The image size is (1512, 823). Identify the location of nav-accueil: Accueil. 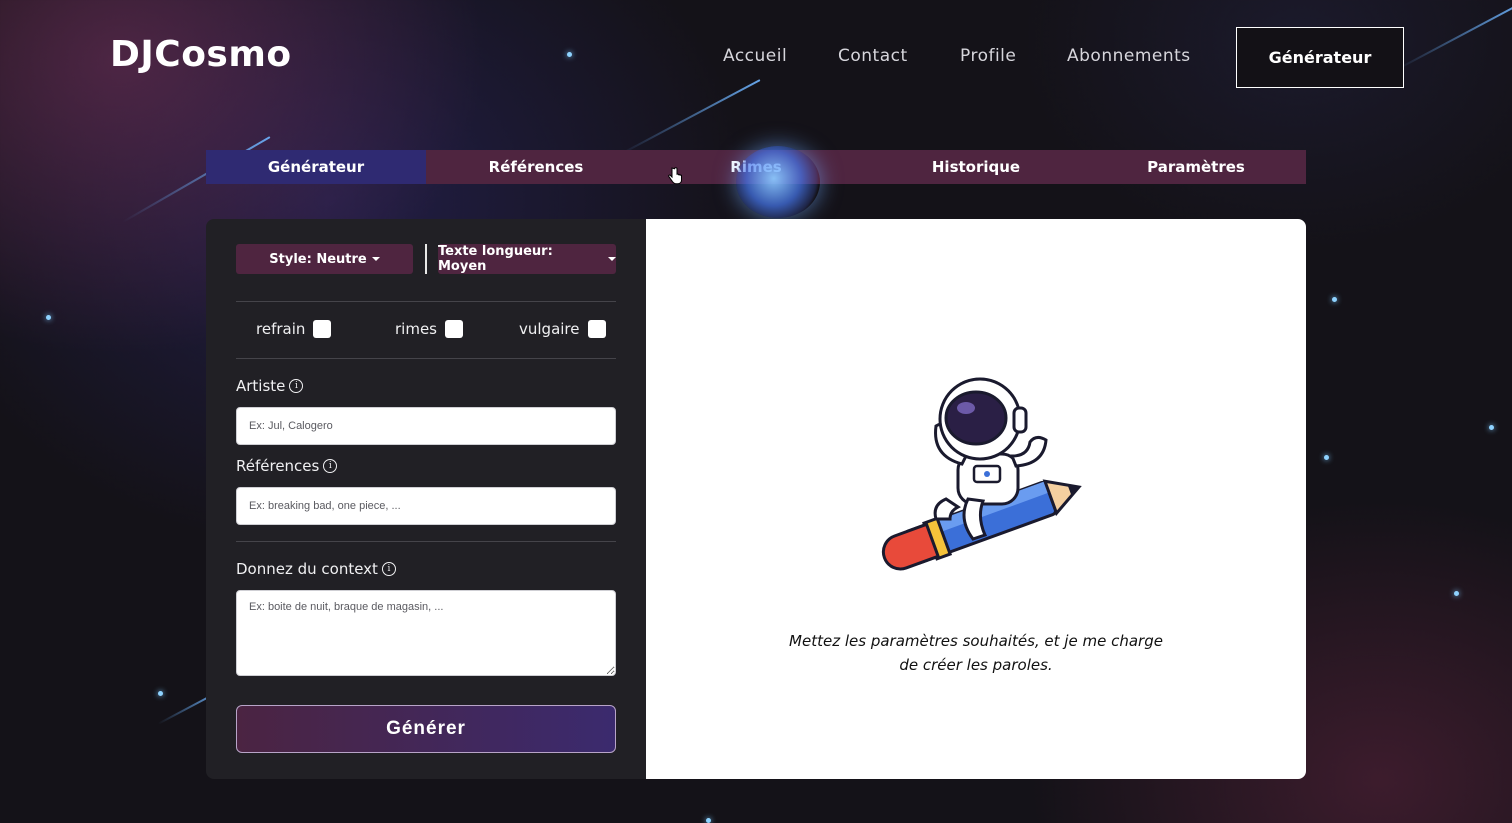
(755, 56).